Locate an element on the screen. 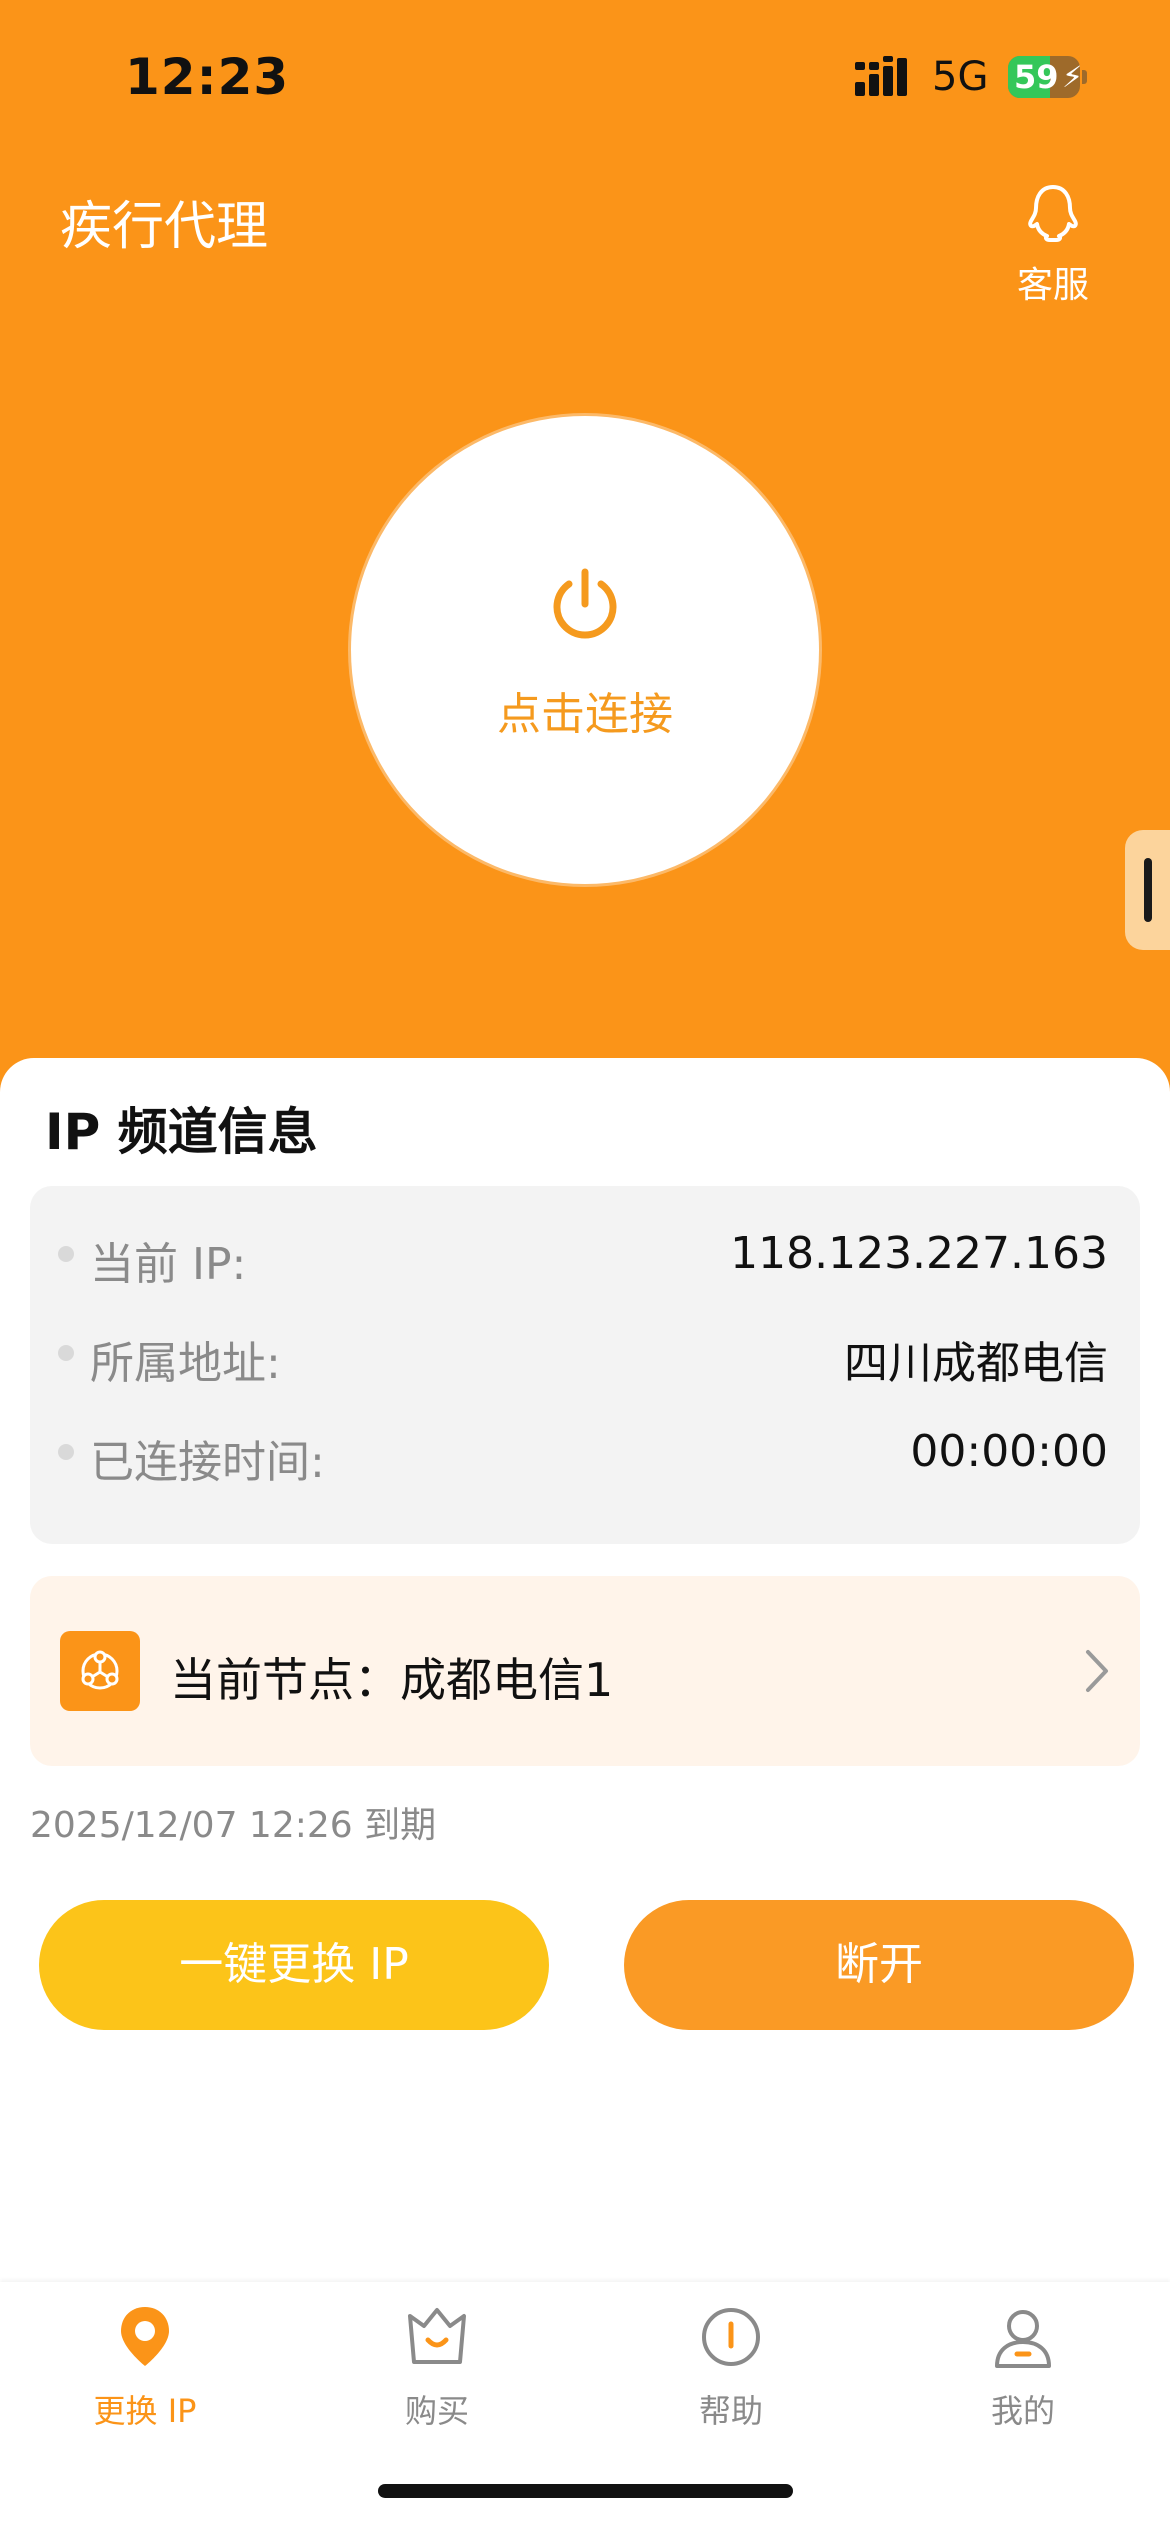 This screenshot has width=1170, height=2532. network-type: 5G is located at coordinates (960, 77).